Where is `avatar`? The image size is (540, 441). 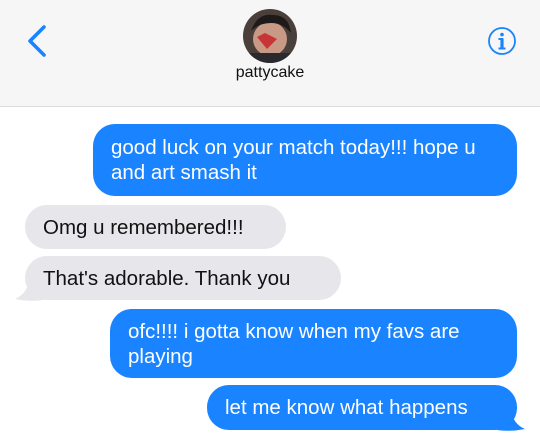
avatar is located at coordinates (270, 36).